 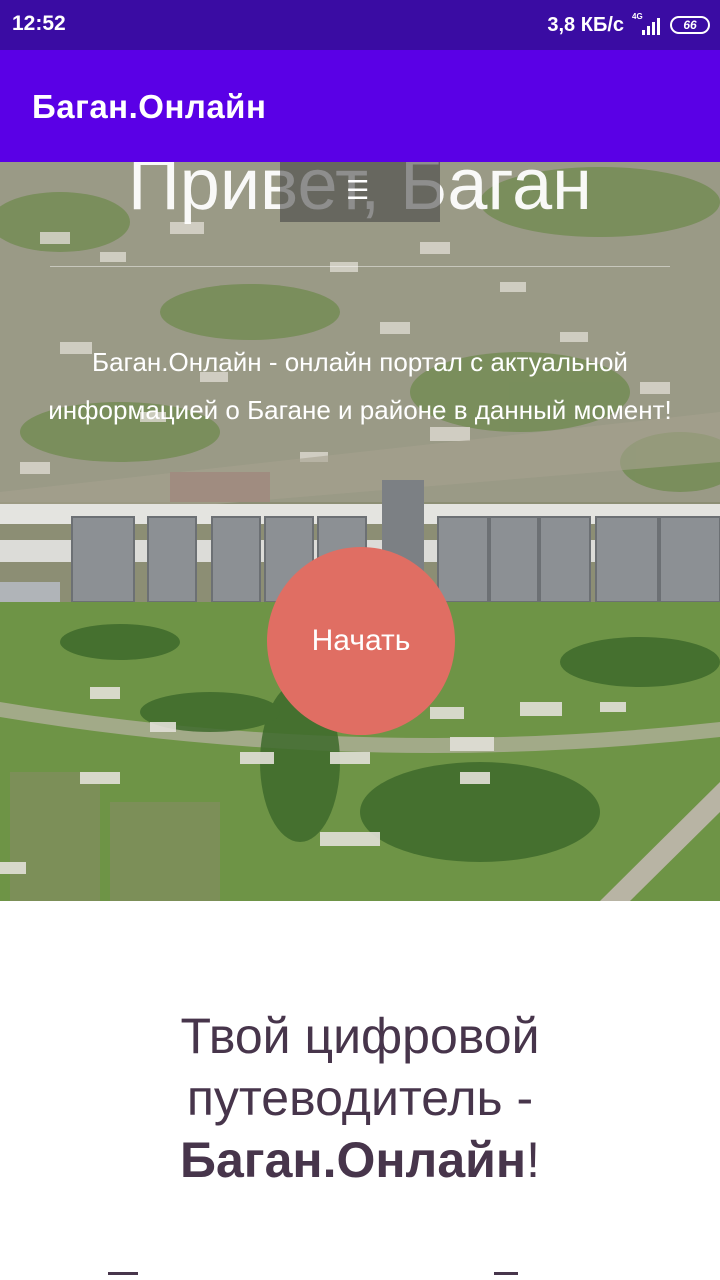 What do you see at coordinates (628, 25) in the screenshot?
I see `status-indicators: 3,8 КБ/с 4G 66` at bounding box center [628, 25].